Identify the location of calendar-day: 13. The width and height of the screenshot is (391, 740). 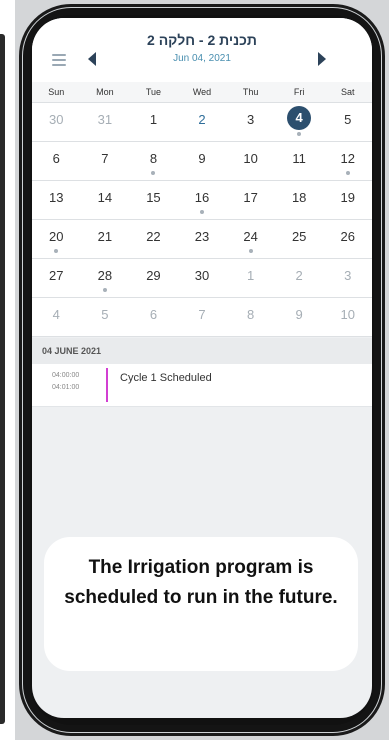
(56, 200).